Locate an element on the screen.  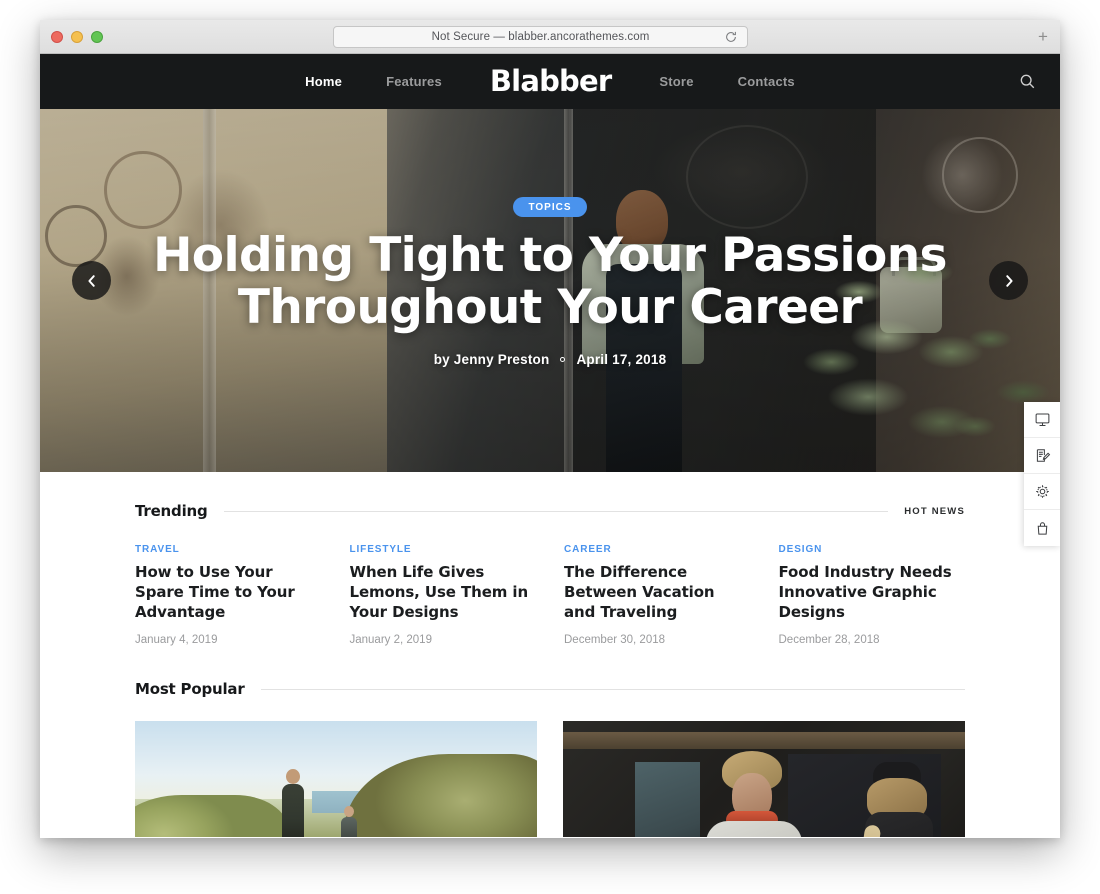
monitor-icon is located at coordinates (1042, 420).